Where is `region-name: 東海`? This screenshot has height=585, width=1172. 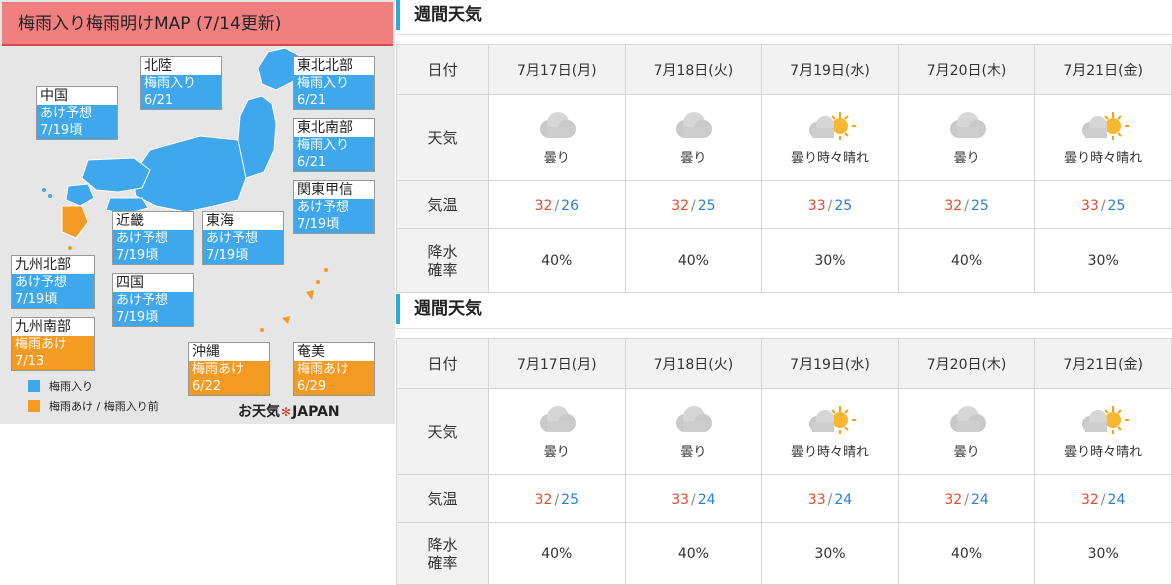
region-name: 東海 is located at coordinates (243, 221).